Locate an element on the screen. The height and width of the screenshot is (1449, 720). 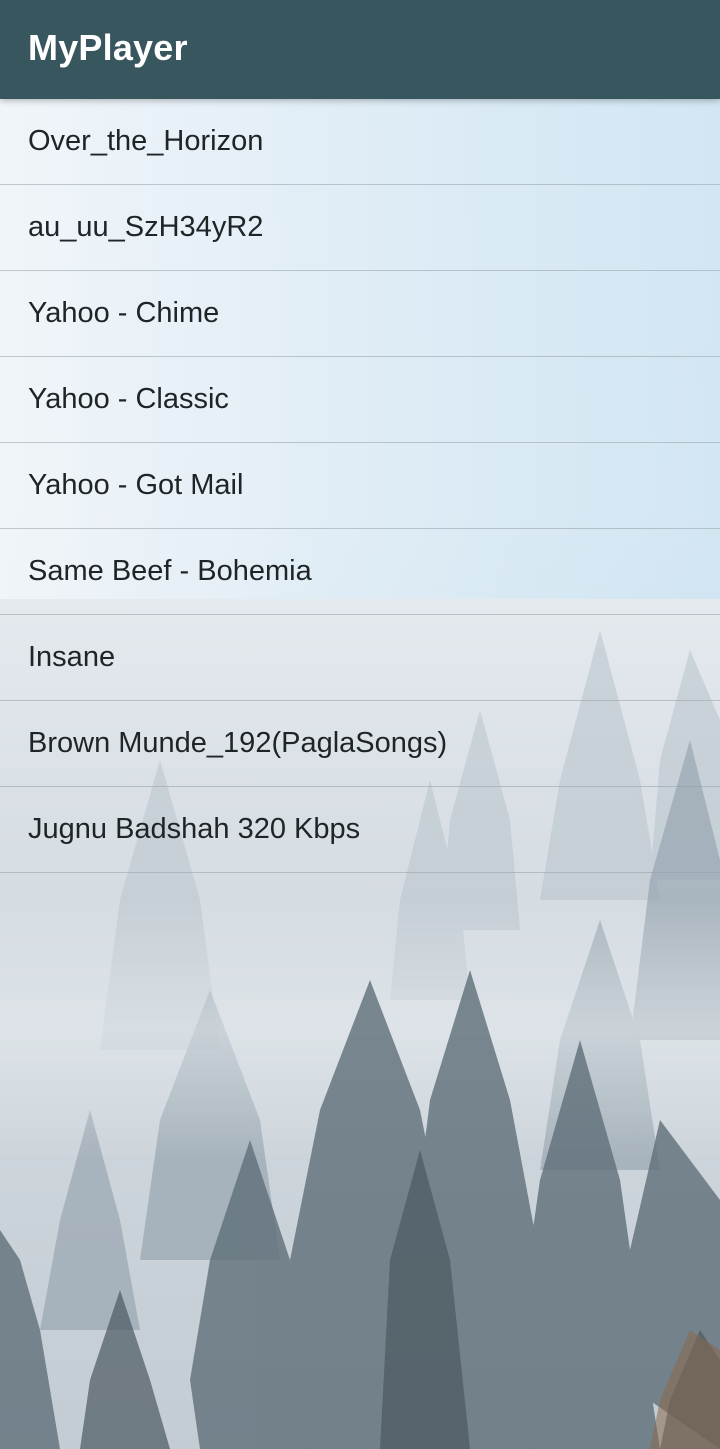
song-list-item: Insane is located at coordinates (360, 658).